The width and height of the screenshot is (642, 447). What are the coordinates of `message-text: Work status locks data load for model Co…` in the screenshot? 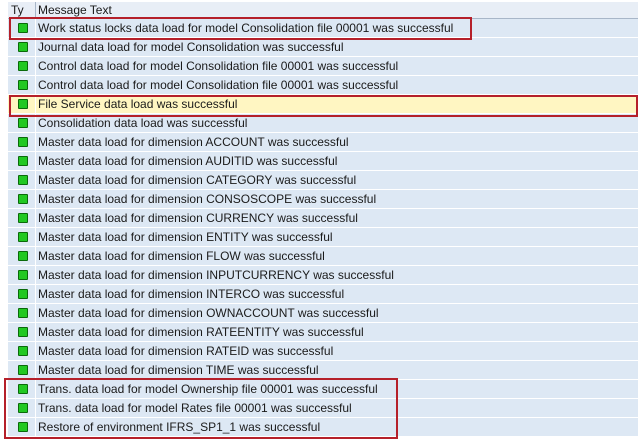 It's located at (246, 28).